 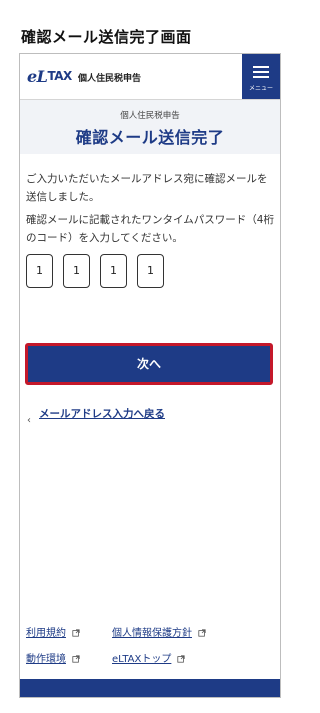 I want to click on footer-link-privacy: 個人情報保護方針, so click(x=159, y=631).